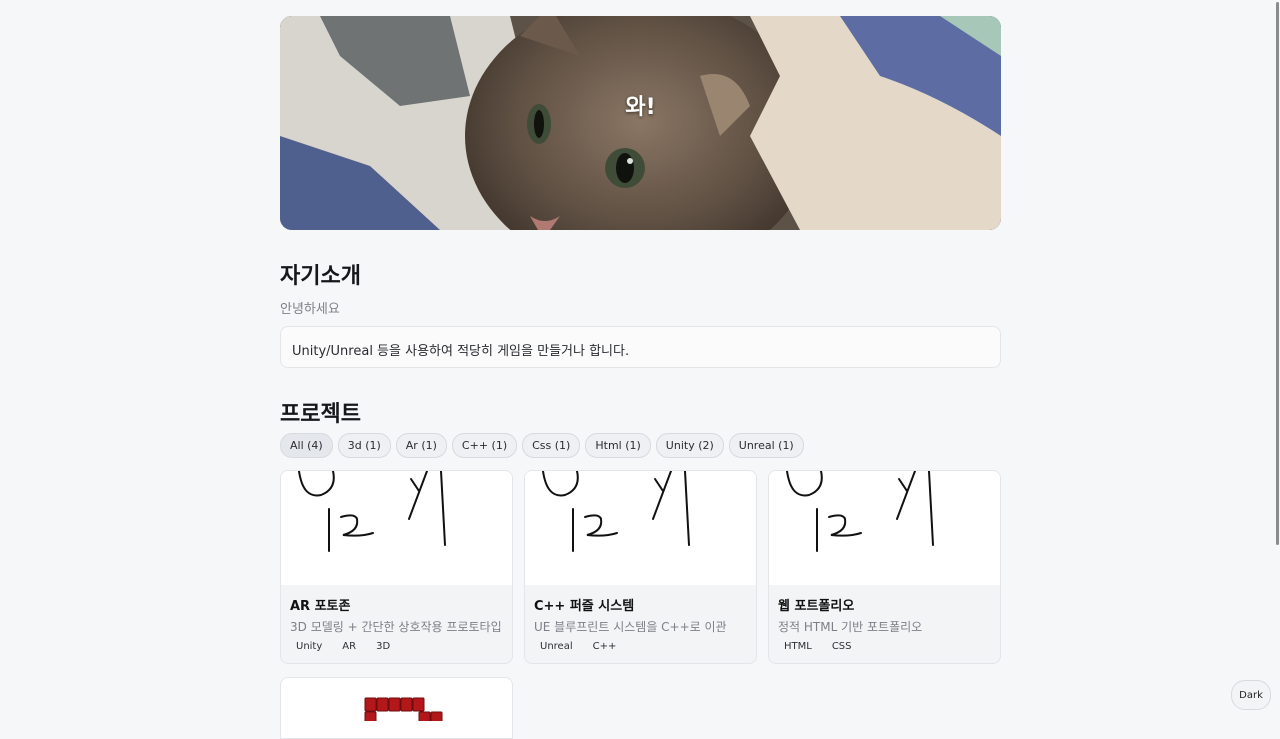 The width and height of the screenshot is (1280, 739). What do you see at coordinates (604, 646) in the screenshot?
I see `project-tag: C++` at bounding box center [604, 646].